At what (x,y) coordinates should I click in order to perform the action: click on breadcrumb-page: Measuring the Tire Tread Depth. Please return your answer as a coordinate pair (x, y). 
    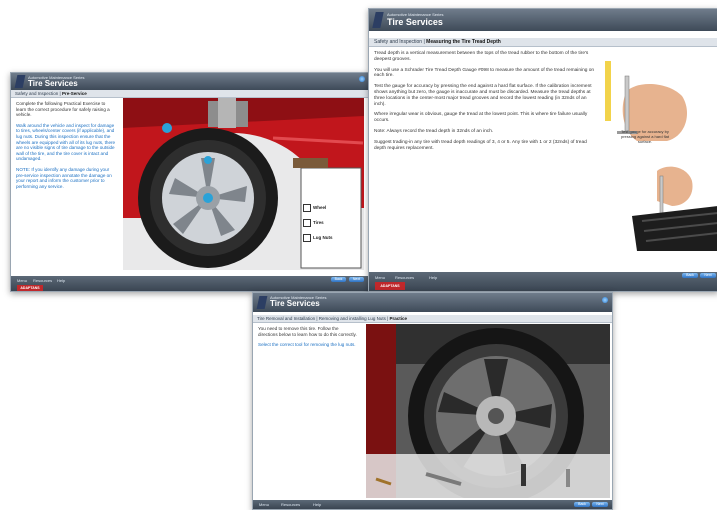
    Looking at the image, I should click on (463, 42).